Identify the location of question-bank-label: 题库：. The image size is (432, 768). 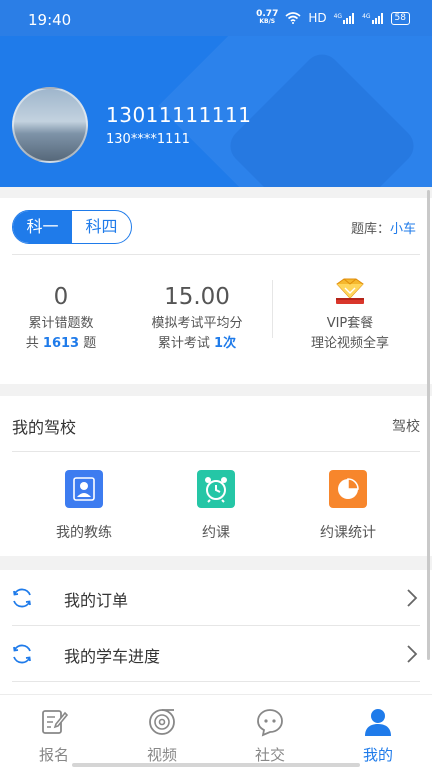
(370, 229).